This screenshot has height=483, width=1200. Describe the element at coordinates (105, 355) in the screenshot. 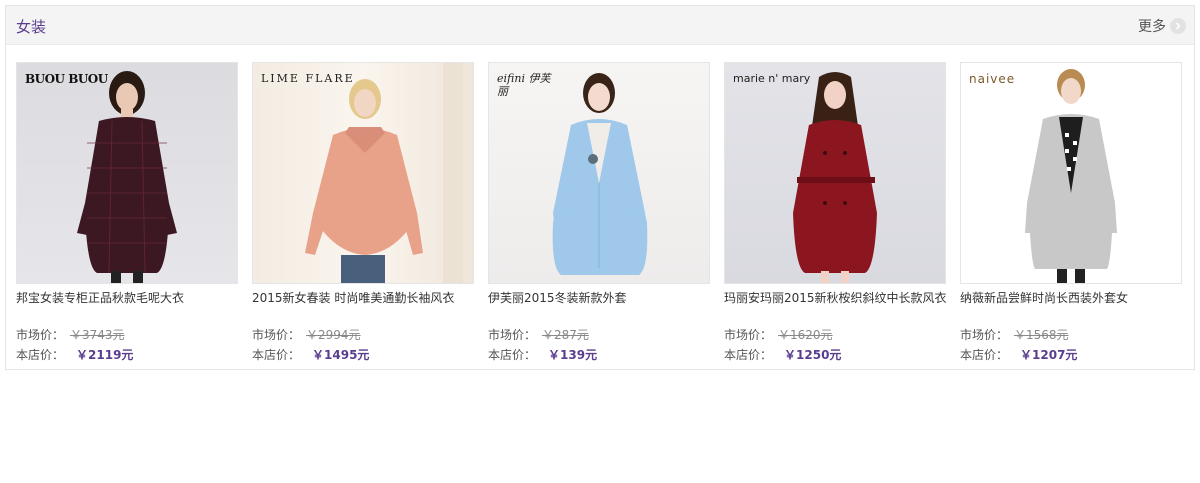

I see `store-price: ￥2119元` at that location.